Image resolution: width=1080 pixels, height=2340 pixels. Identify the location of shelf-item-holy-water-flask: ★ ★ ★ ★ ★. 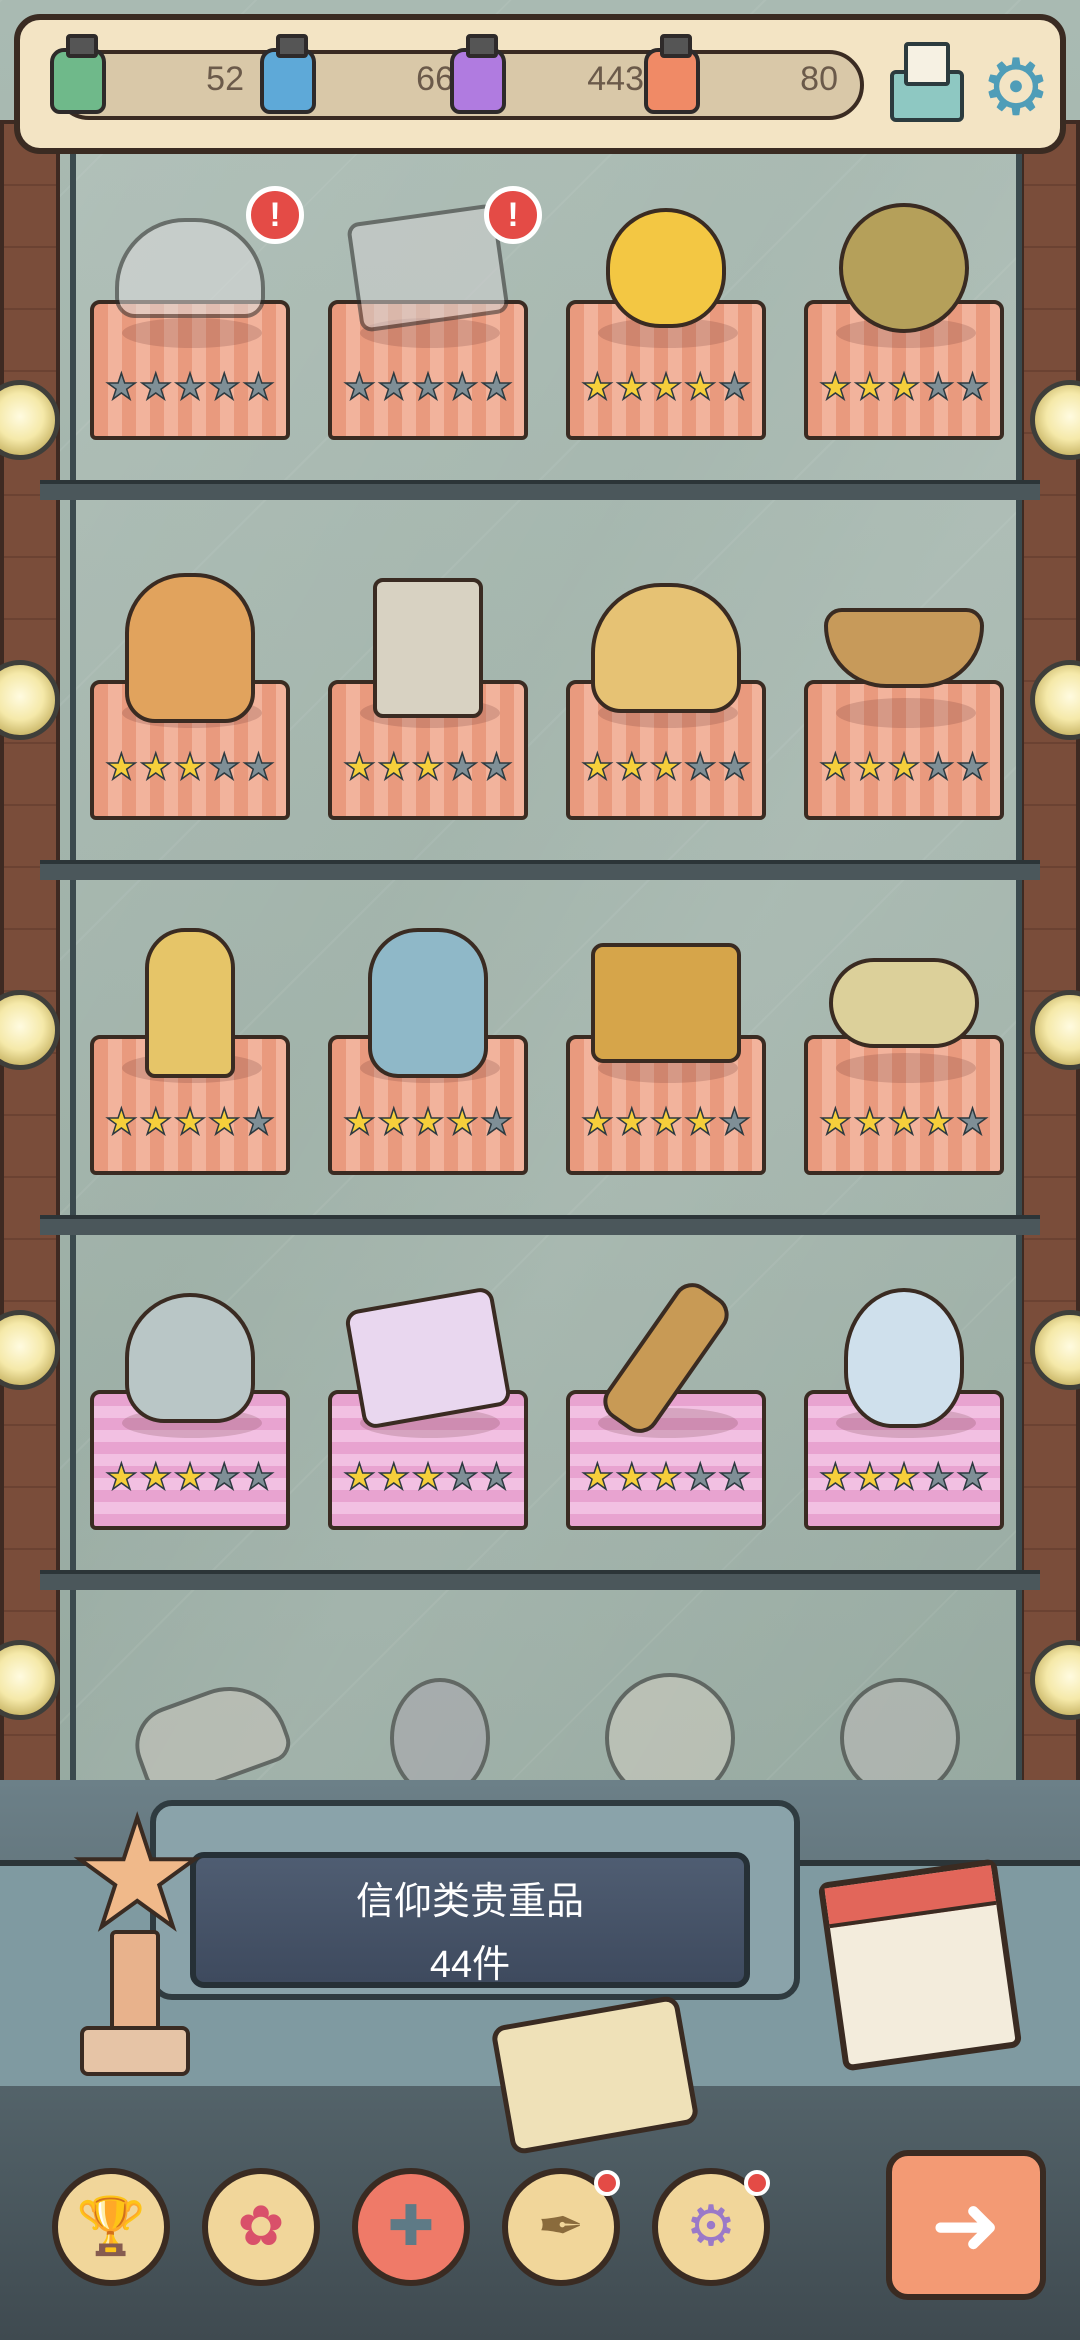
(904, 1430).